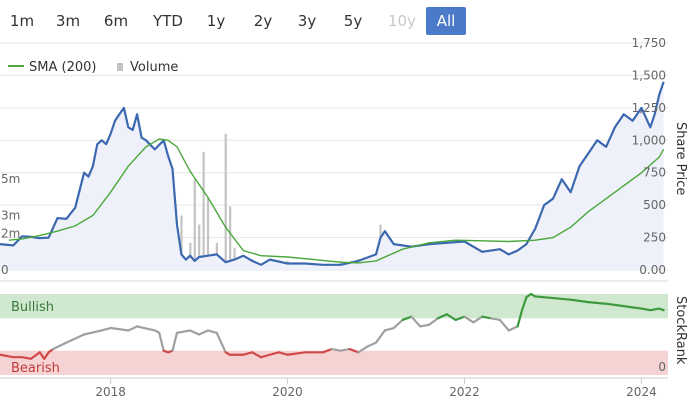 Image resolution: width=697 pixels, height=400 pixels. What do you see at coordinates (62, 67) in the screenshot?
I see `legend-sma-label: SMA (200)` at bounding box center [62, 67].